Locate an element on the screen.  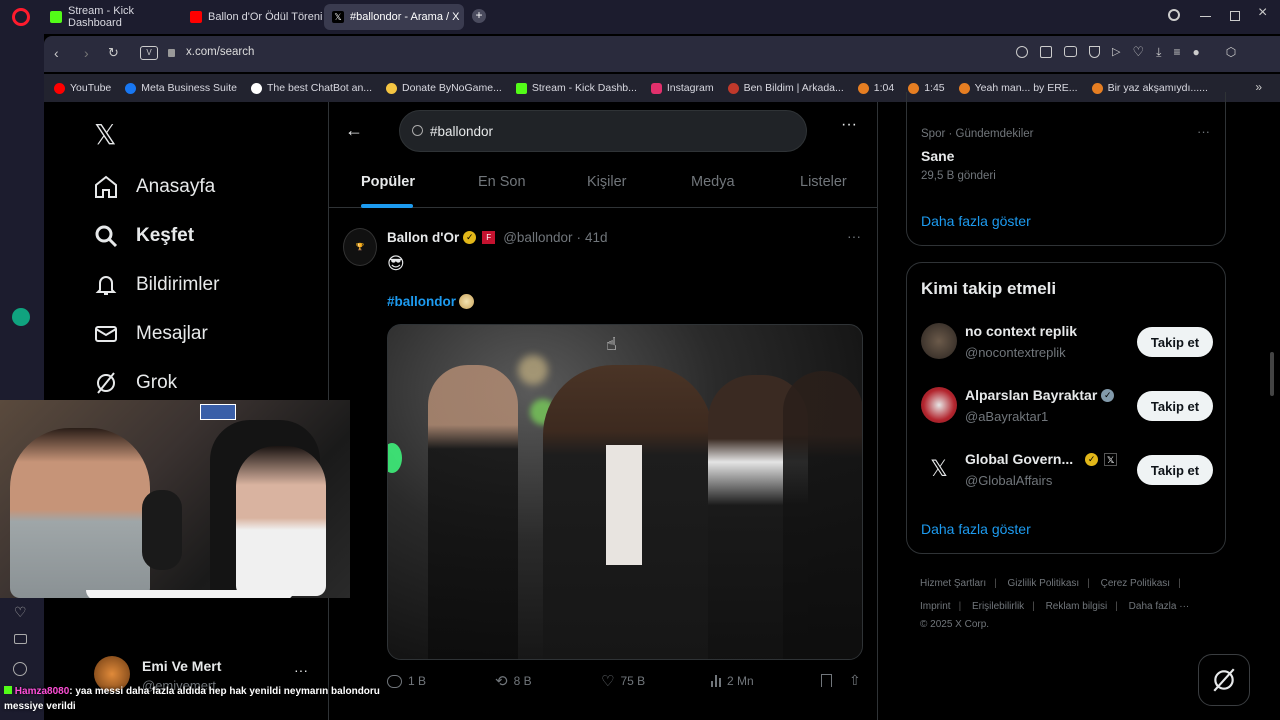
back-icon: ‹ is located at coordinates (56, 53).